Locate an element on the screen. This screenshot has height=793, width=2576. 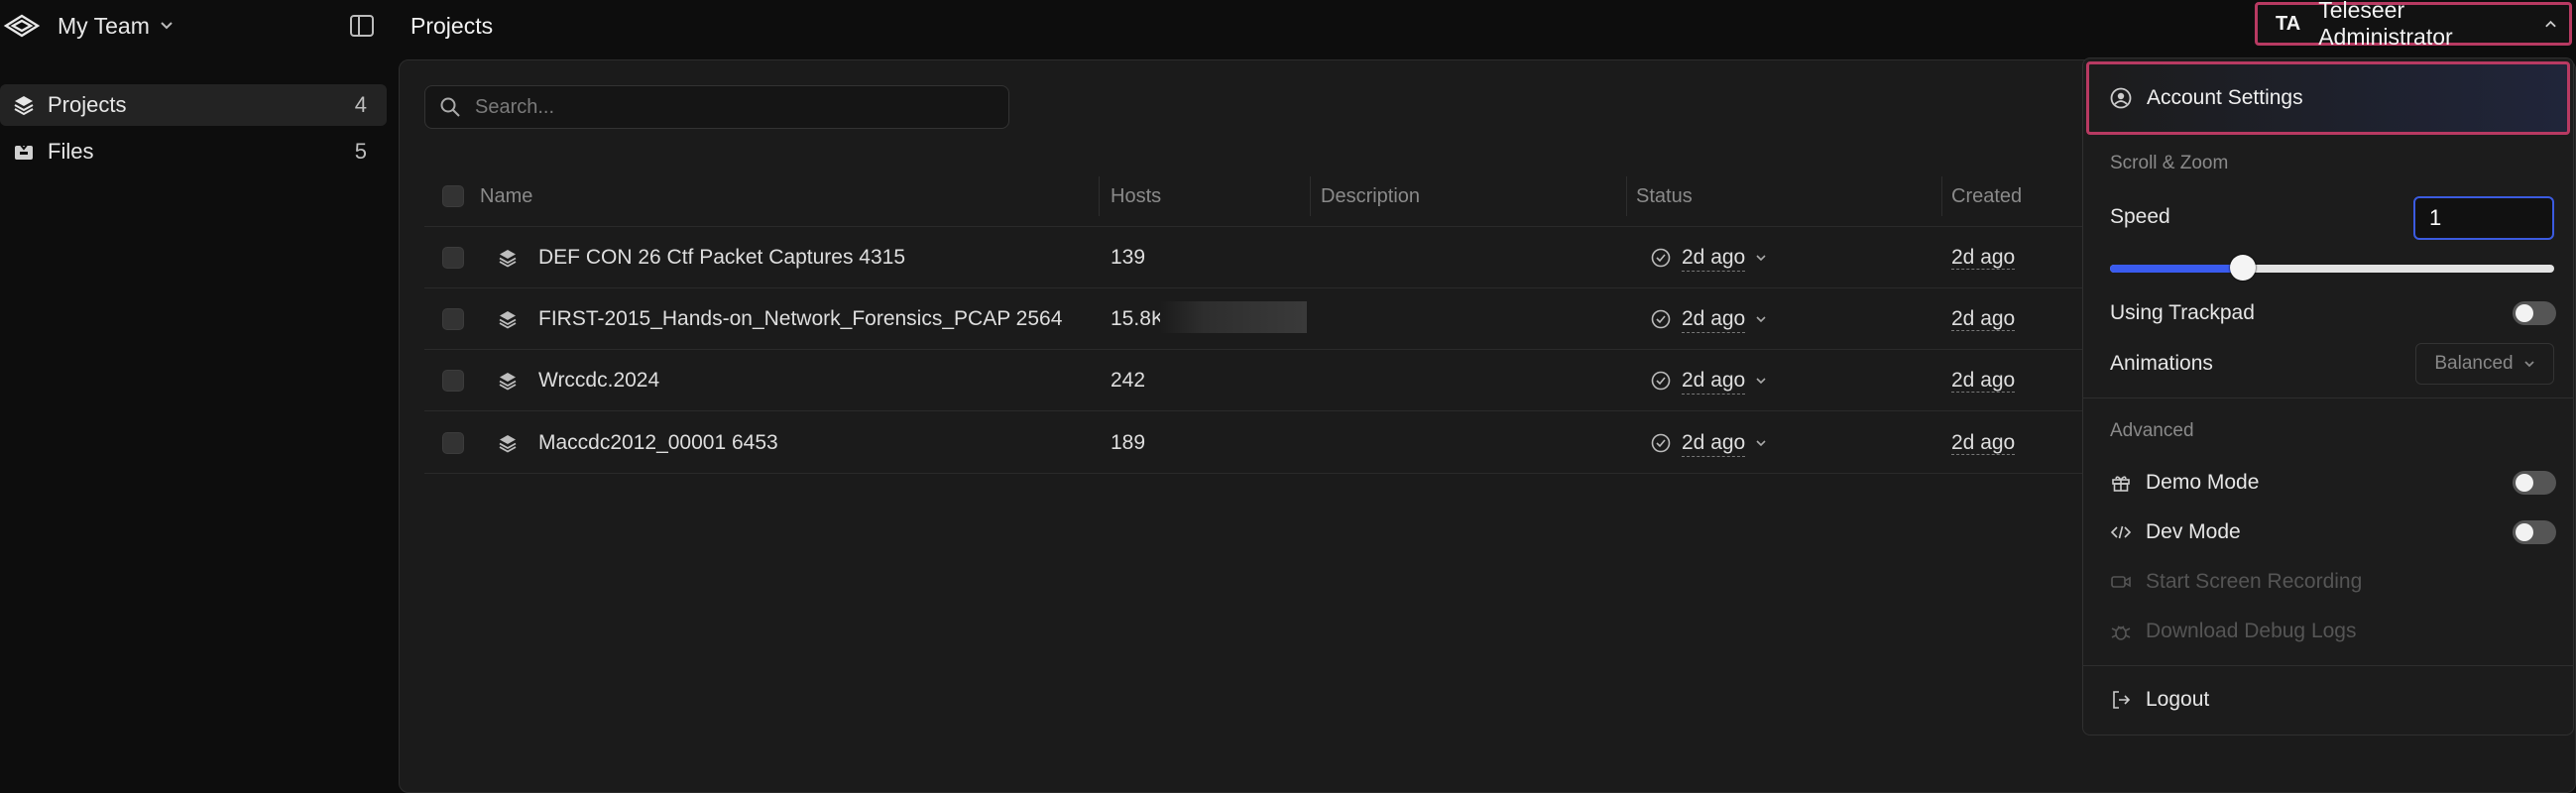
logout-icon is located at coordinates (2122, 700).